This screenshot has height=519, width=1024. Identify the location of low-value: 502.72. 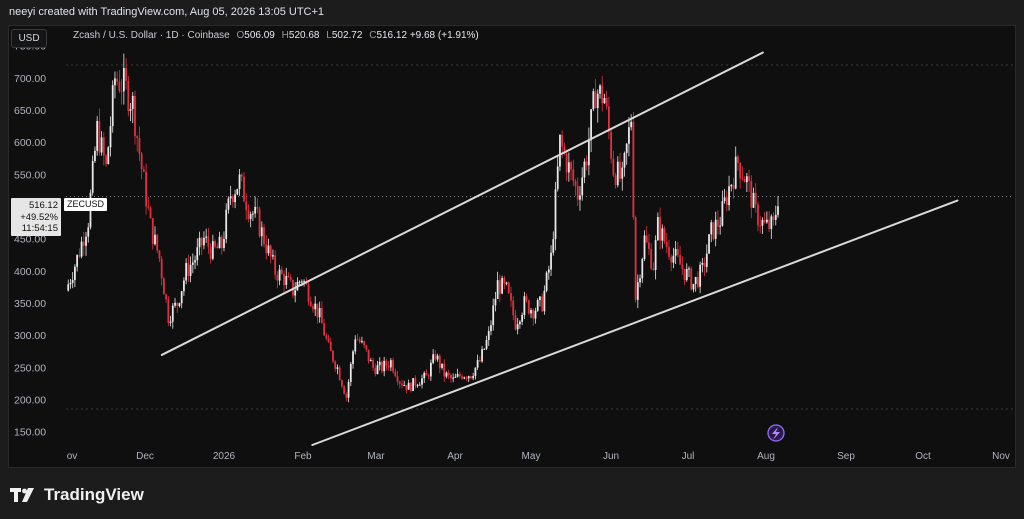
(347, 35).